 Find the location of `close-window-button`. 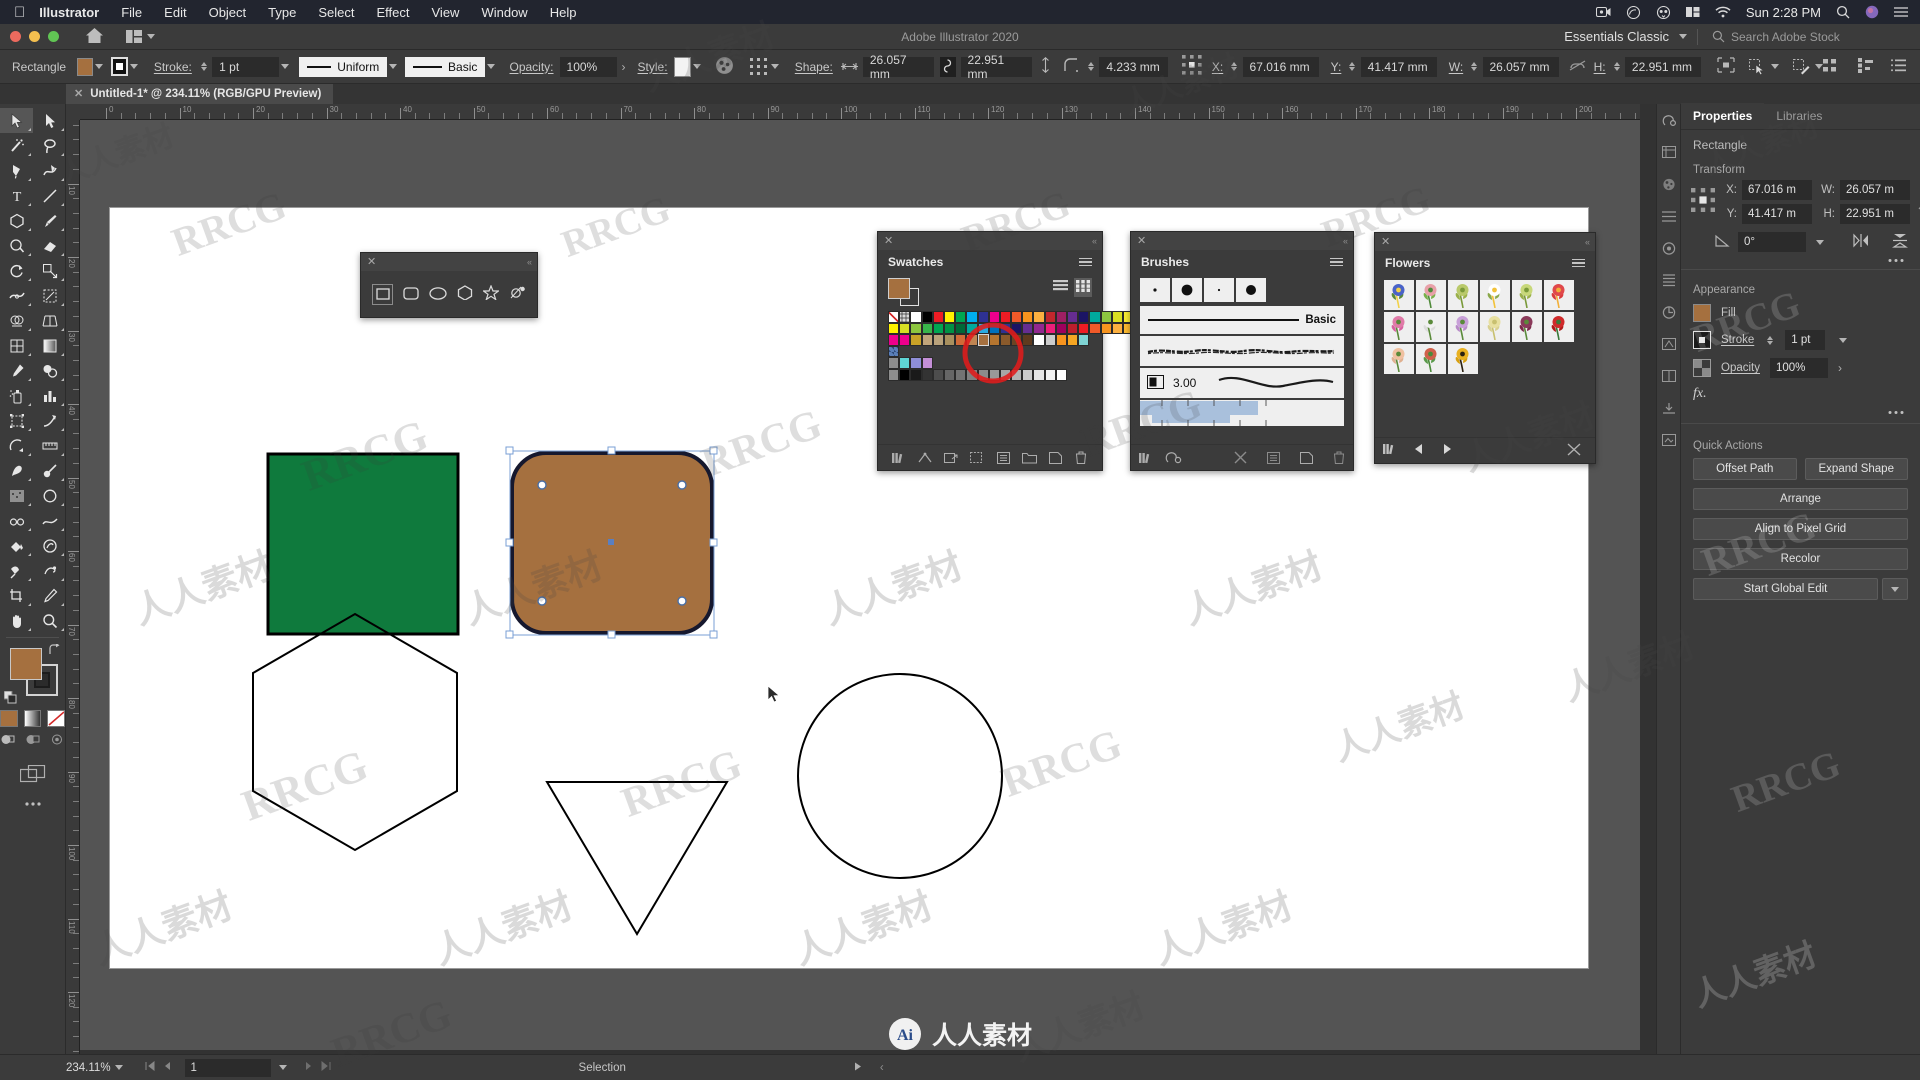

close-window-button is located at coordinates (15, 36).